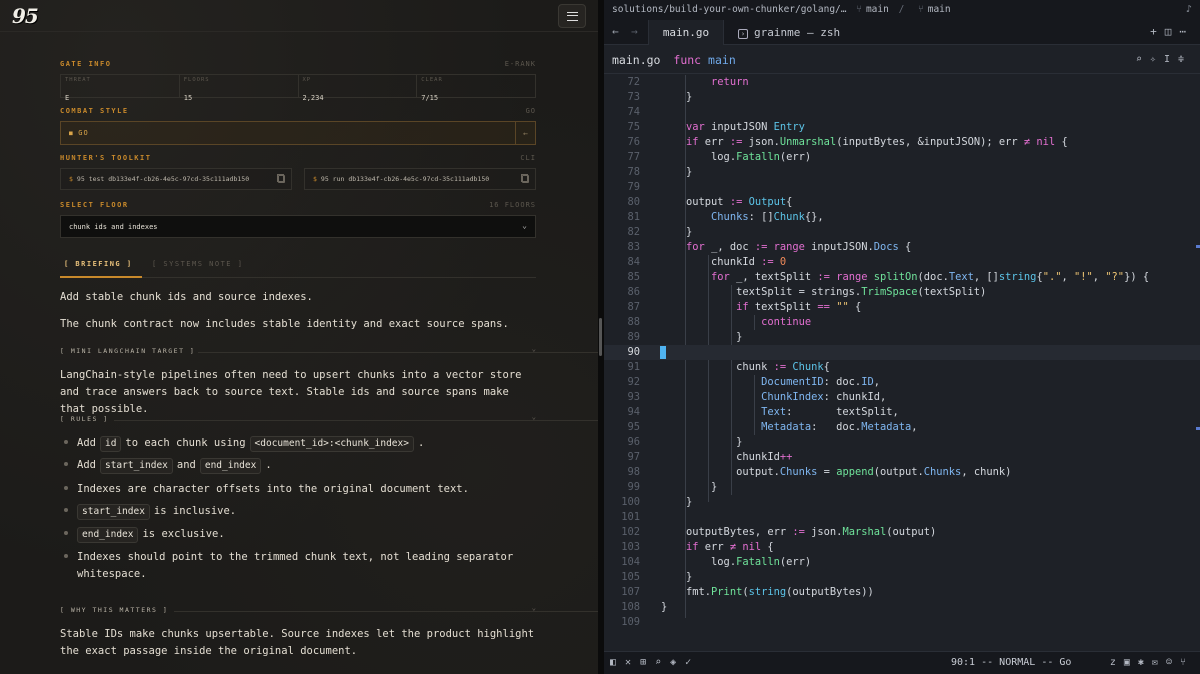 The height and width of the screenshot is (674, 1200). Describe the element at coordinates (902, 352) in the screenshot. I see `current-line: 90` at that location.